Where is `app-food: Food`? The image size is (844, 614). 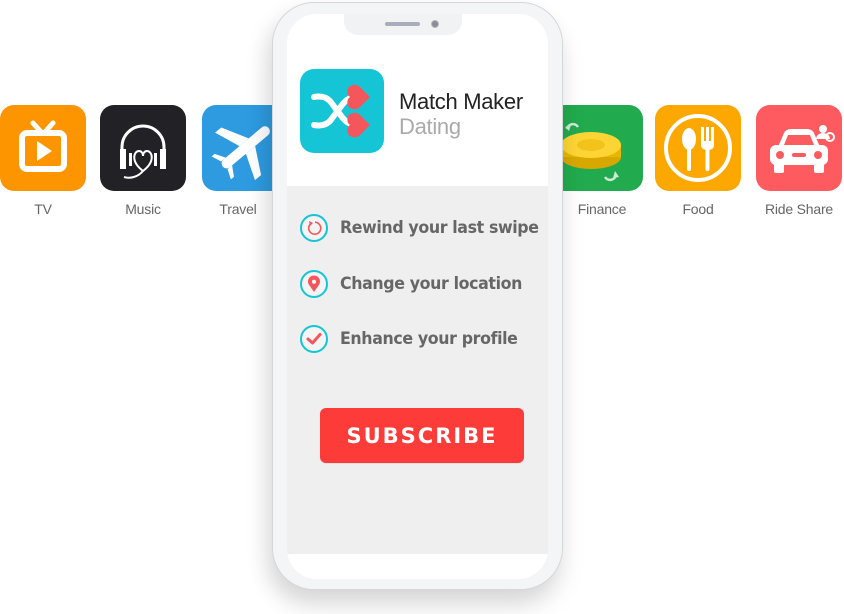 app-food: Food is located at coordinates (698, 161).